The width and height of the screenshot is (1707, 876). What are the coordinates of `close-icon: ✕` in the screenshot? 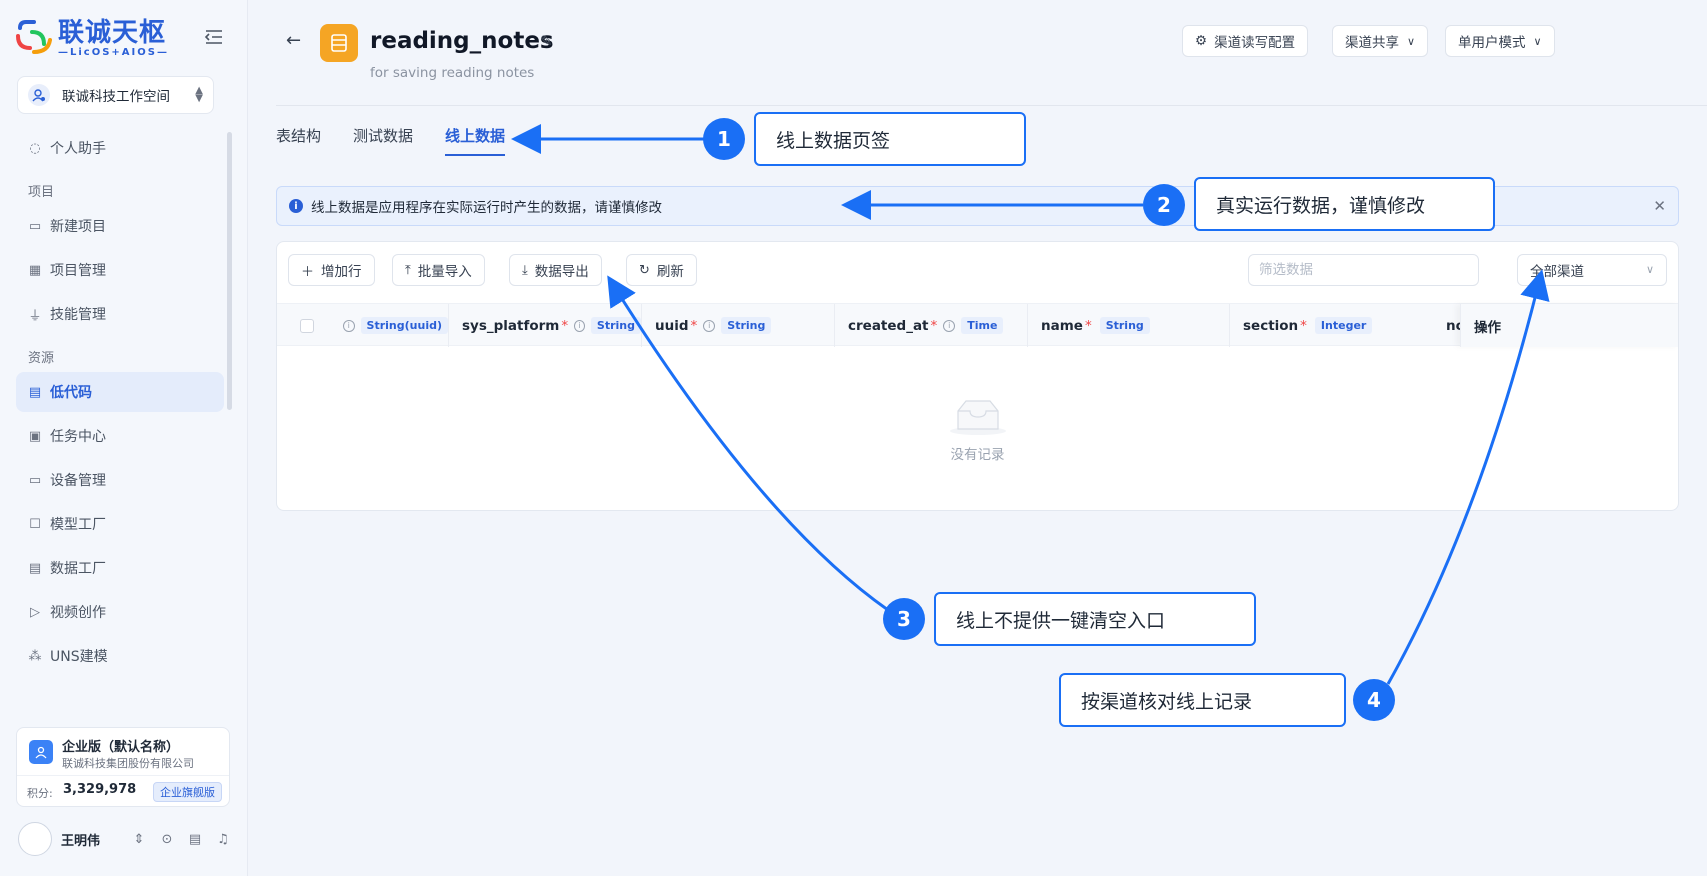 It's located at (1659, 206).